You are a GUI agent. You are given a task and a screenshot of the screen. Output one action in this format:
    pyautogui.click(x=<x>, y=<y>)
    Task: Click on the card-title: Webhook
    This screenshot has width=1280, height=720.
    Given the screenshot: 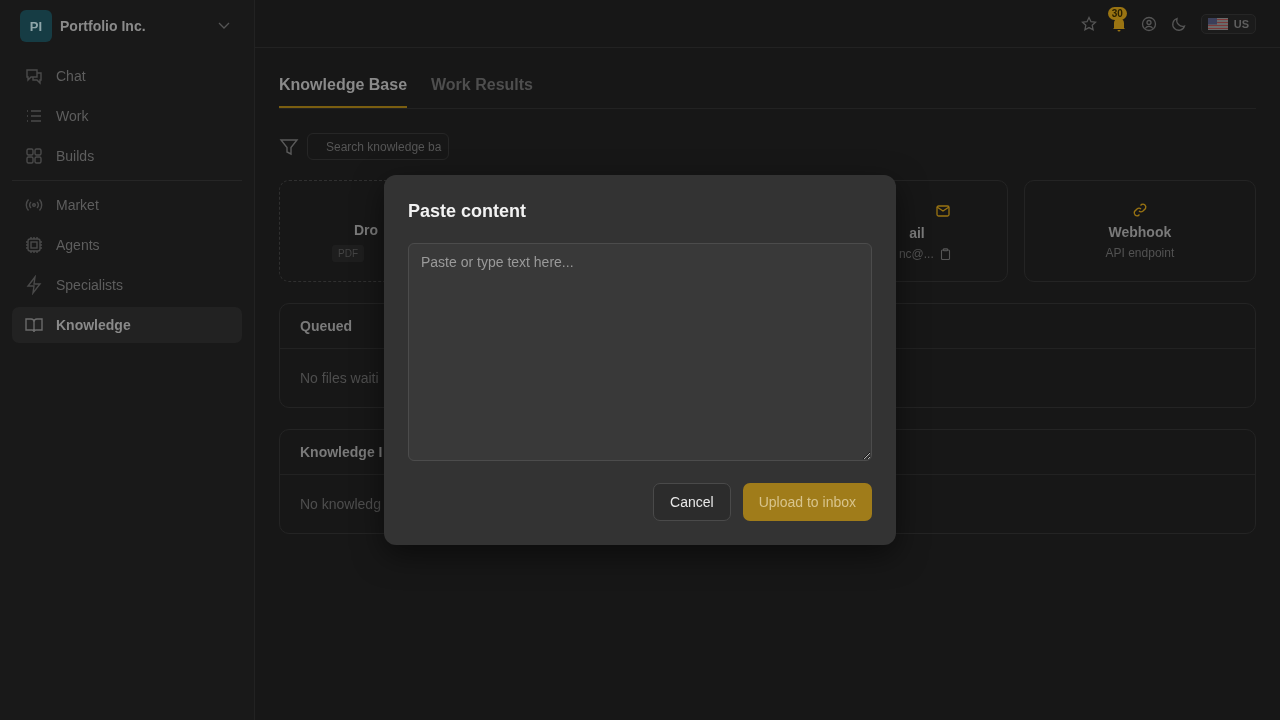 What is the action you would take?
    pyautogui.click(x=1140, y=232)
    